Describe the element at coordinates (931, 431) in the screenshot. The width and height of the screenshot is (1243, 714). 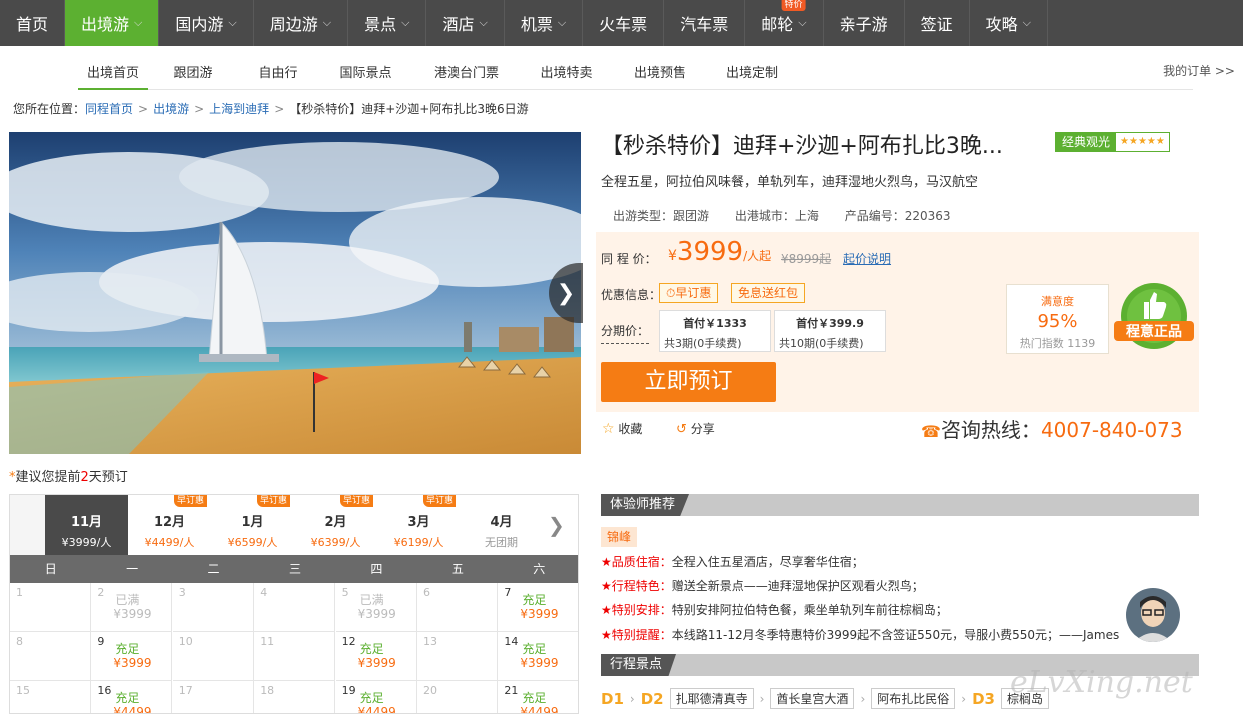
I see `phone-icon: ☎` at that location.